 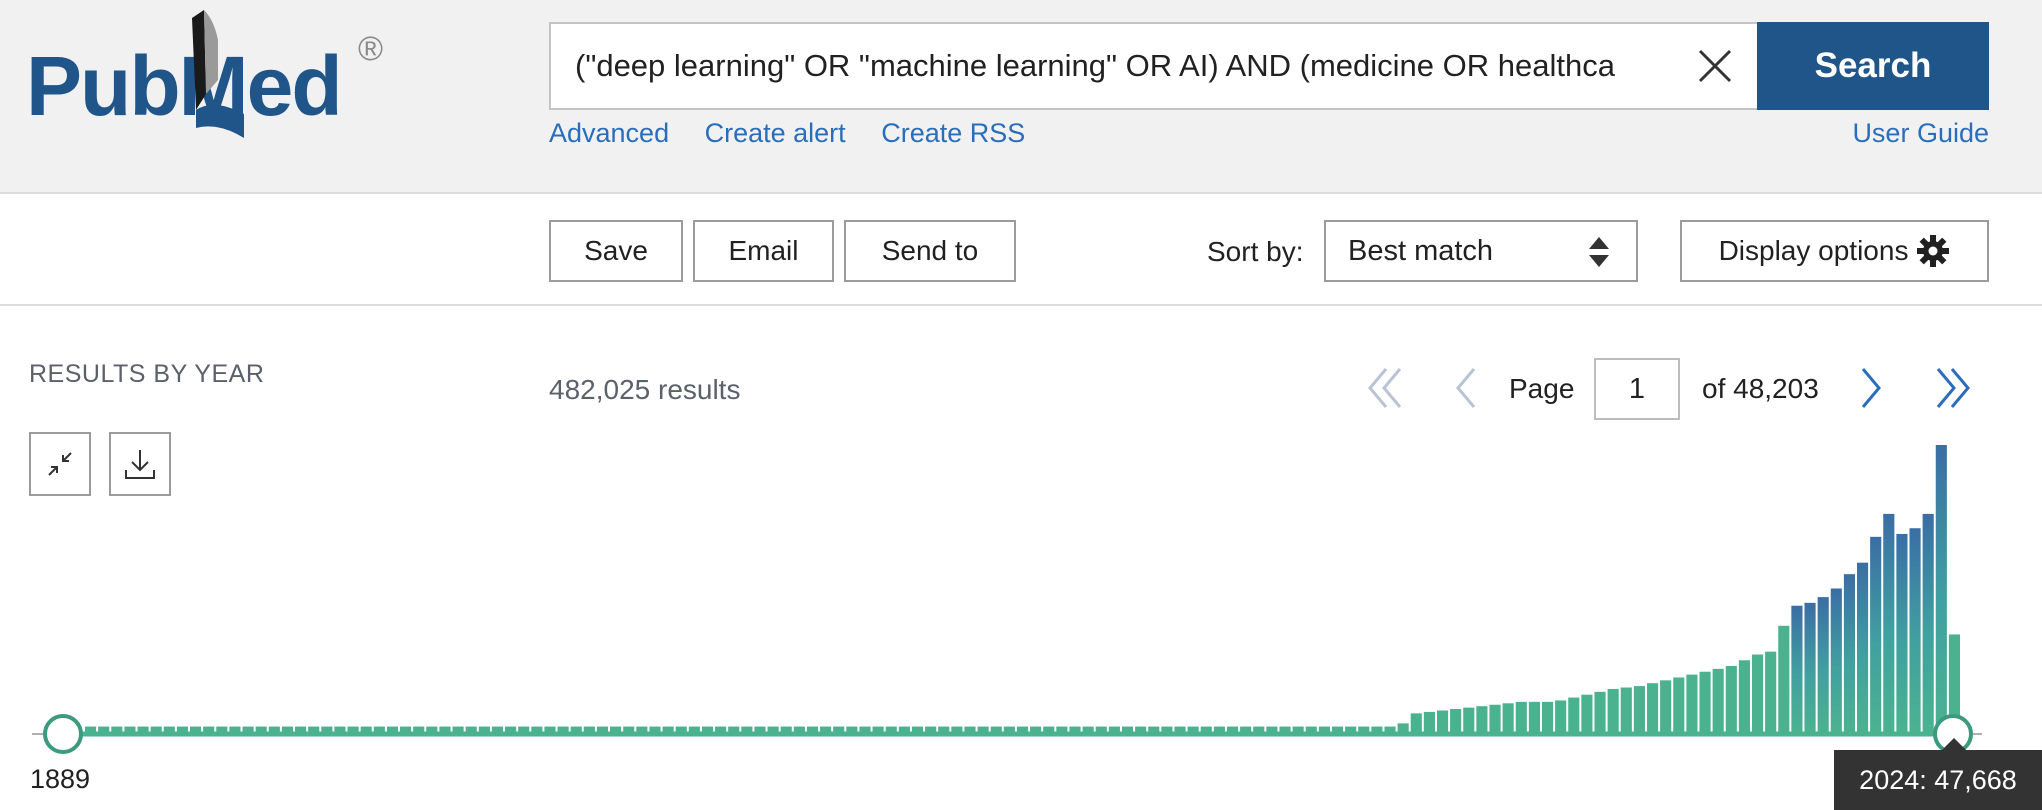 I want to click on bar-1904, so click(x=287, y=729).